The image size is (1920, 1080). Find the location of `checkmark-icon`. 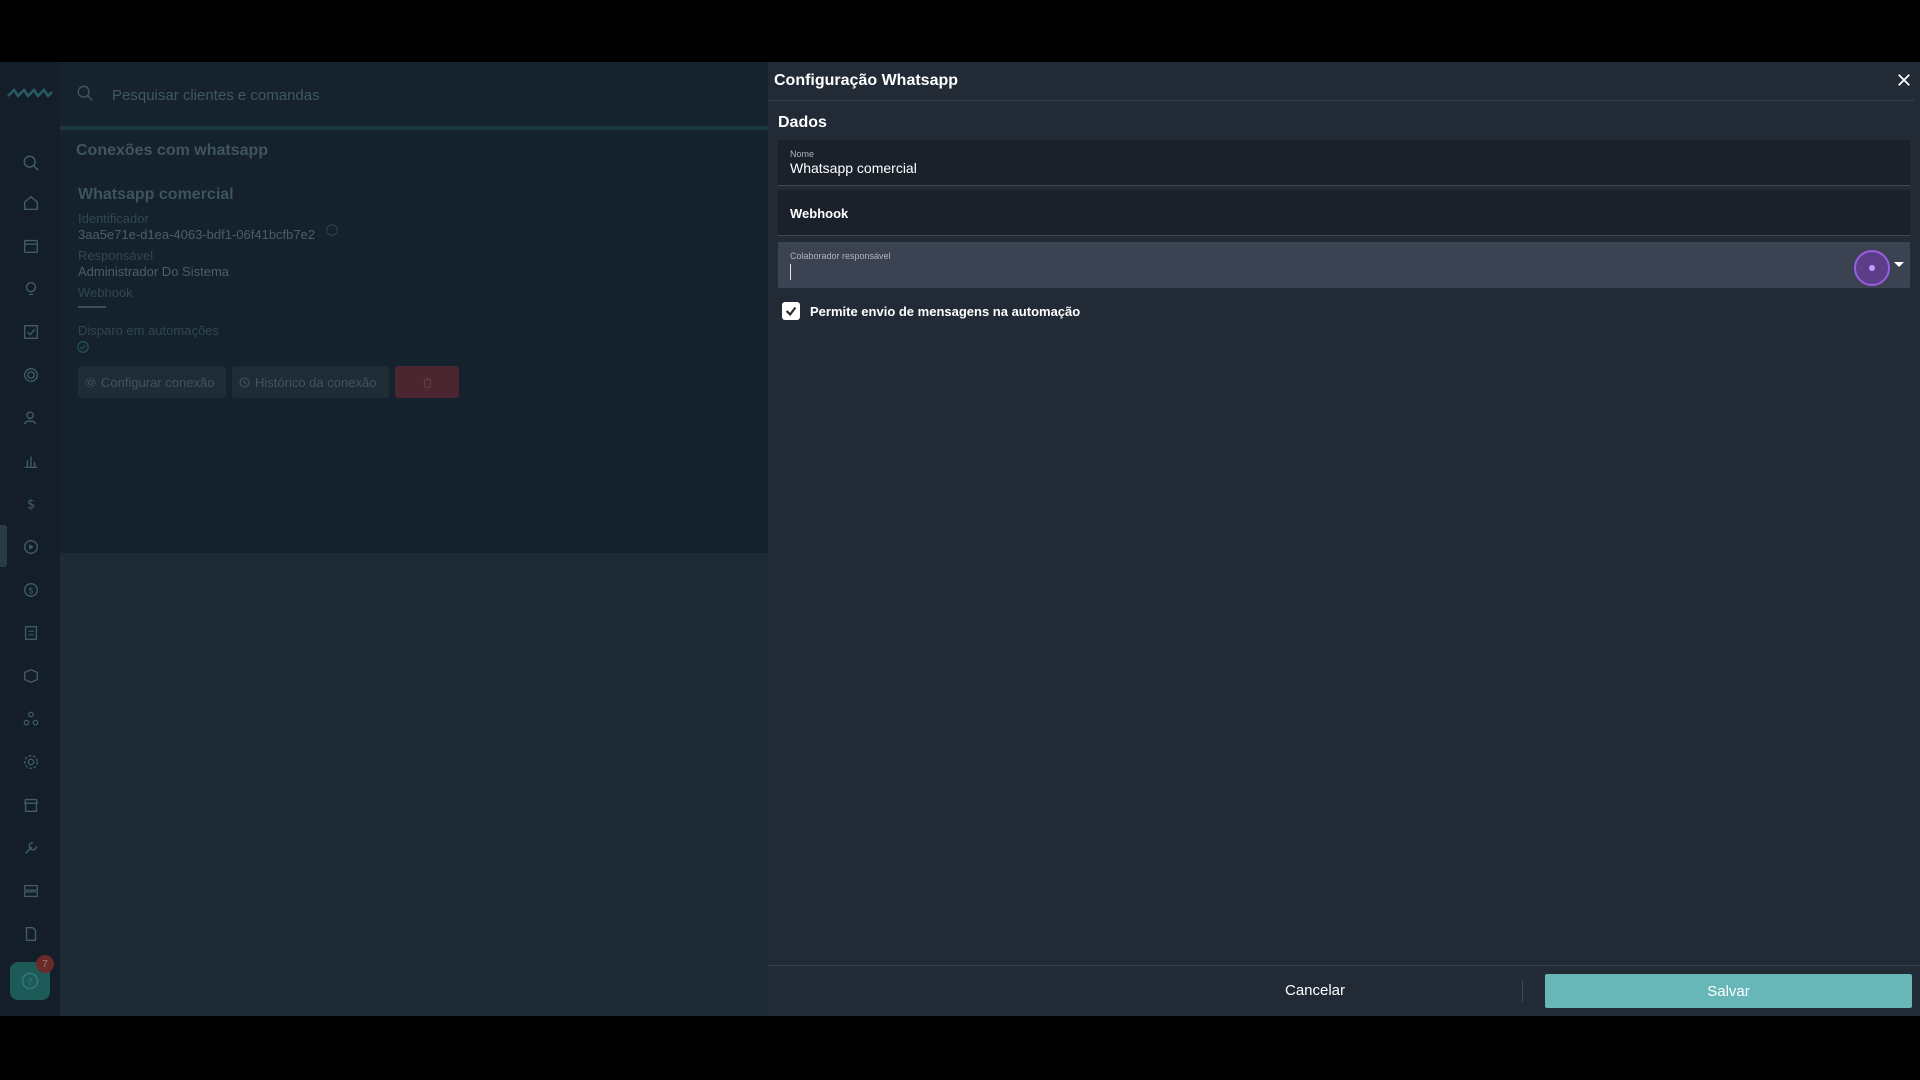

checkmark-icon is located at coordinates (791, 311).